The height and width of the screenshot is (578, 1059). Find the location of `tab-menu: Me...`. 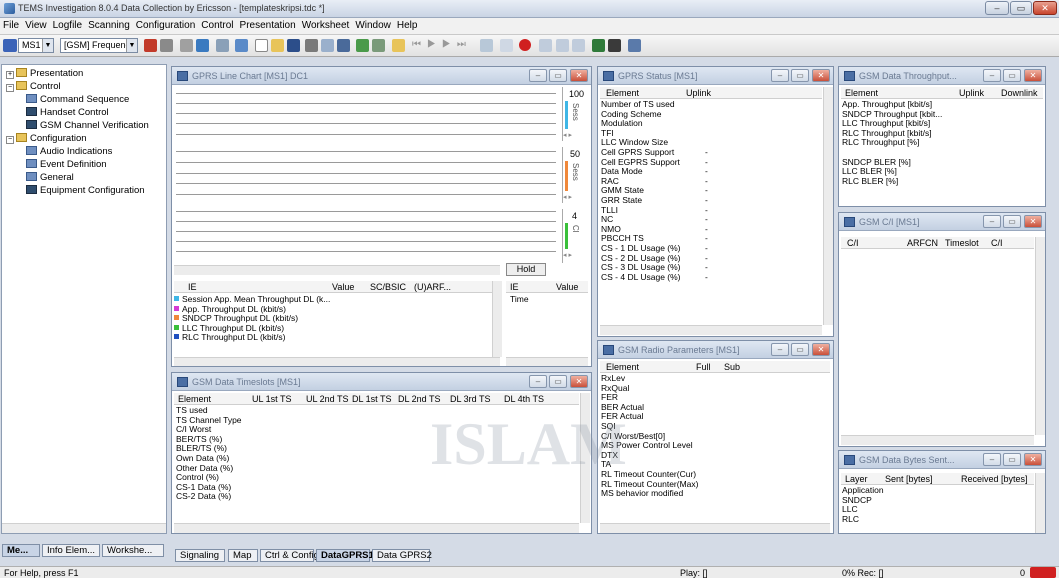

tab-menu: Me... is located at coordinates (21, 550).